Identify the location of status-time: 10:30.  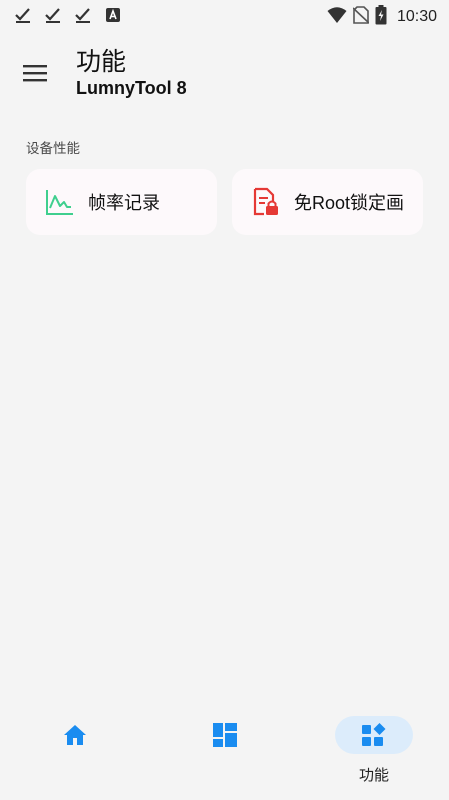
(416, 16).